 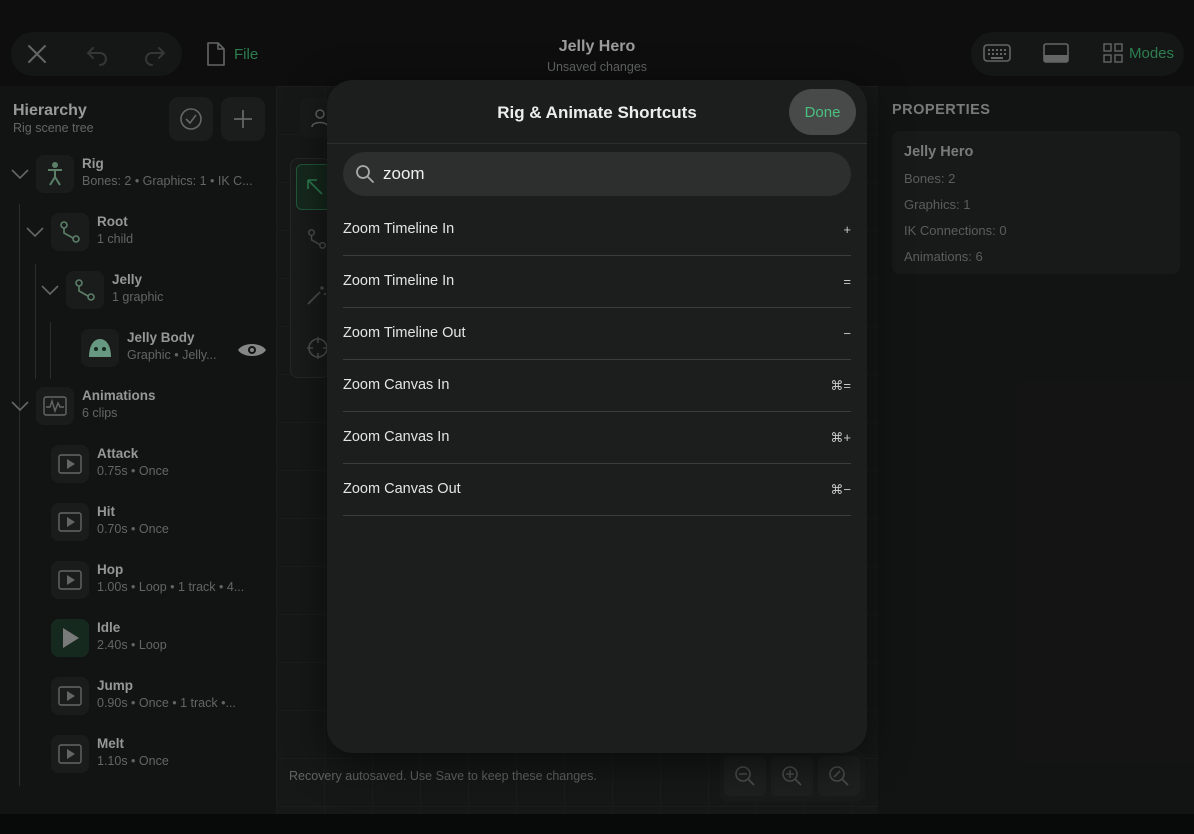 What do you see at coordinates (840, 385) in the screenshot?
I see `shortcut-key: ⌘=` at bounding box center [840, 385].